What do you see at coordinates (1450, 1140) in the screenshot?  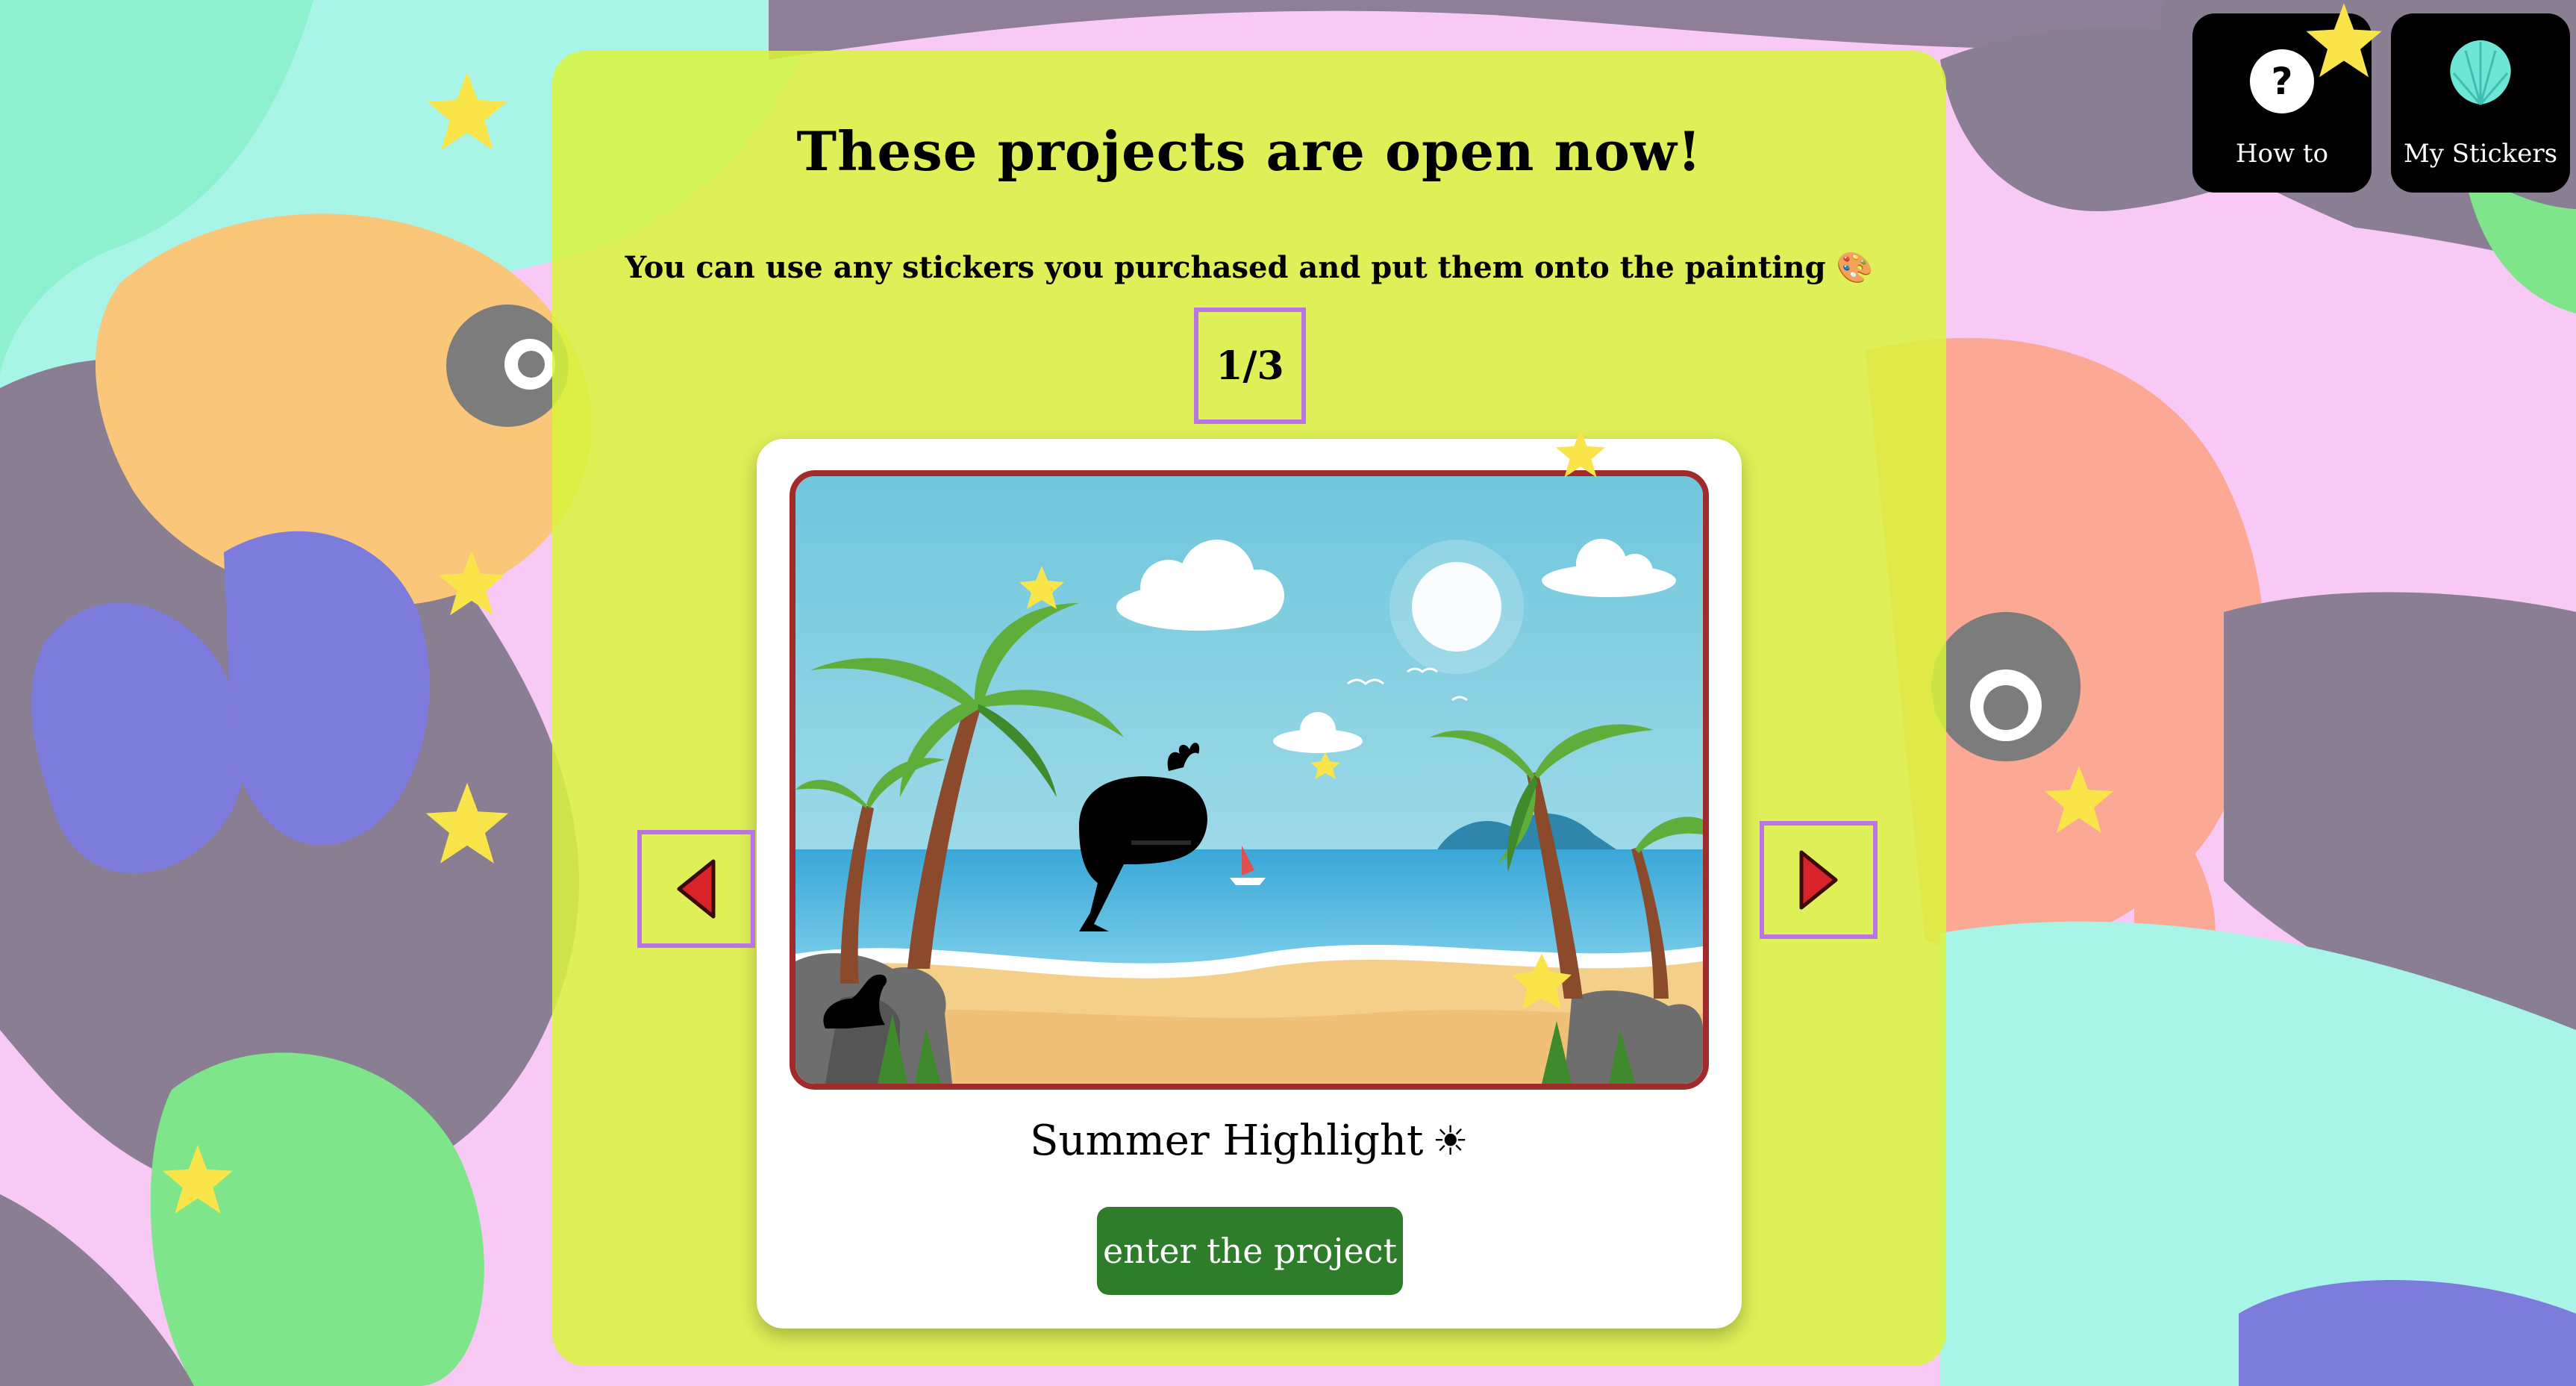 I see `sun-icon: ☀` at bounding box center [1450, 1140].